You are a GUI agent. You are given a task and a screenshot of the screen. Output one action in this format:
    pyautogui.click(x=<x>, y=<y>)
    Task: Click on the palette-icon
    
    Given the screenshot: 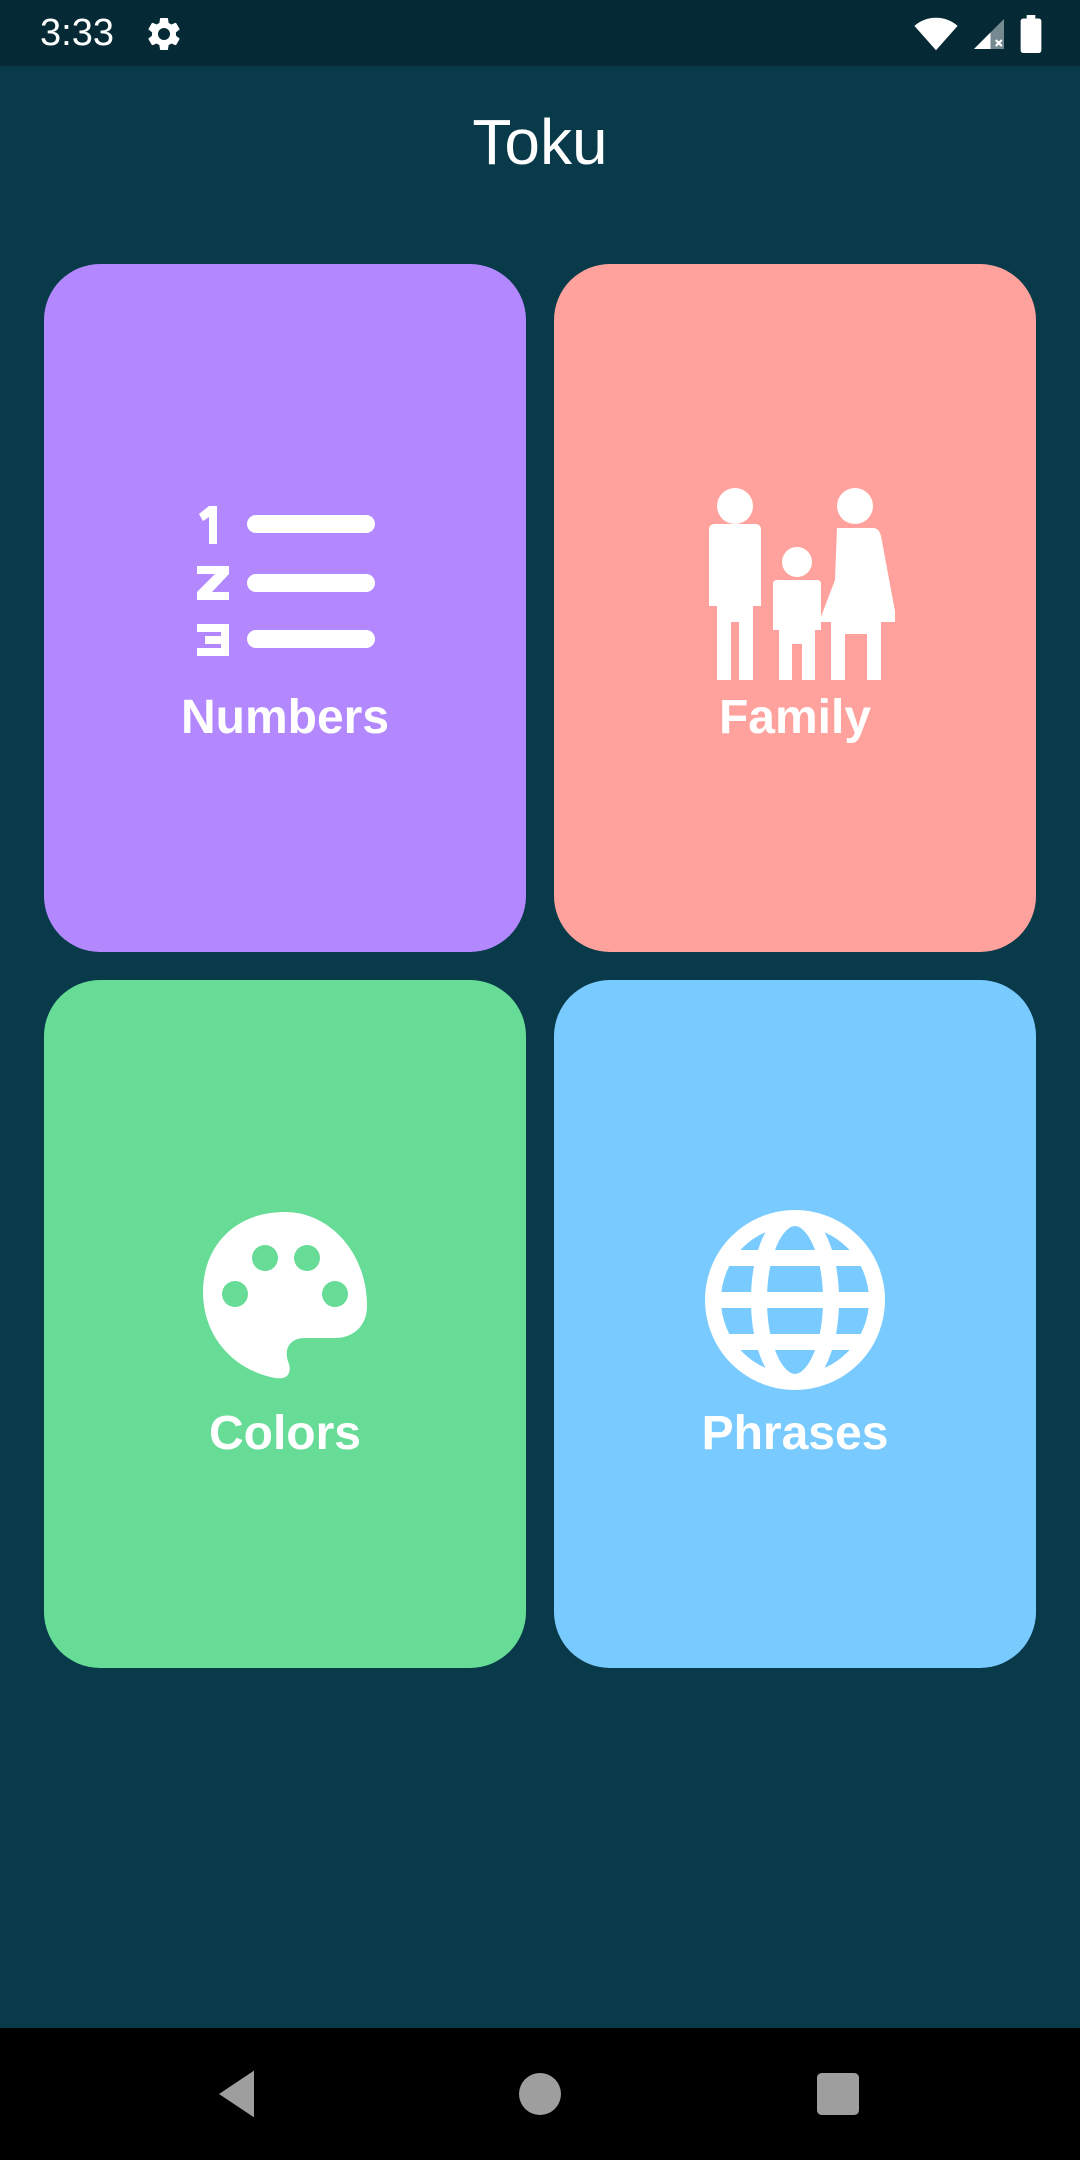 What is the action you would take?
    pyautogui.click(x=285, y=1295)
    